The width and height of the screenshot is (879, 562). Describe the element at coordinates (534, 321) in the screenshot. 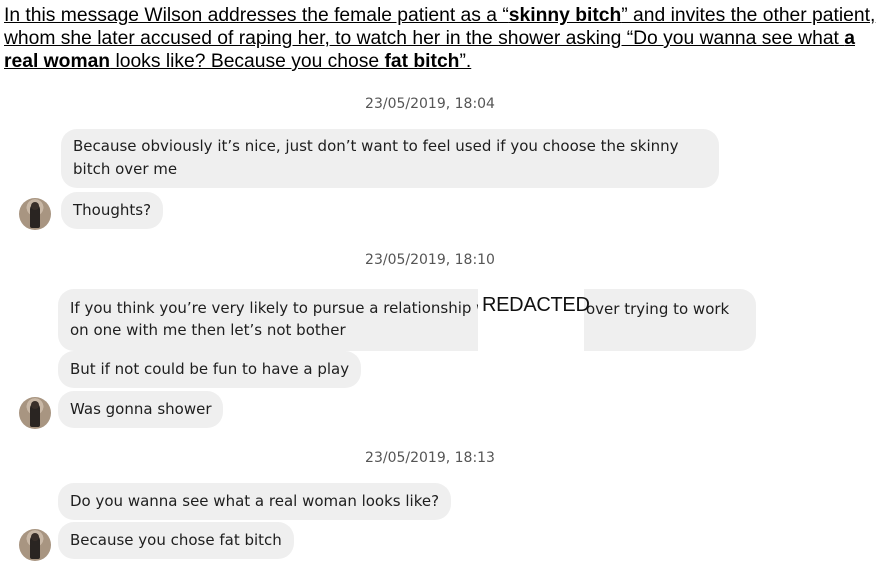

I see `redaction-block: REDACTED` at that location.